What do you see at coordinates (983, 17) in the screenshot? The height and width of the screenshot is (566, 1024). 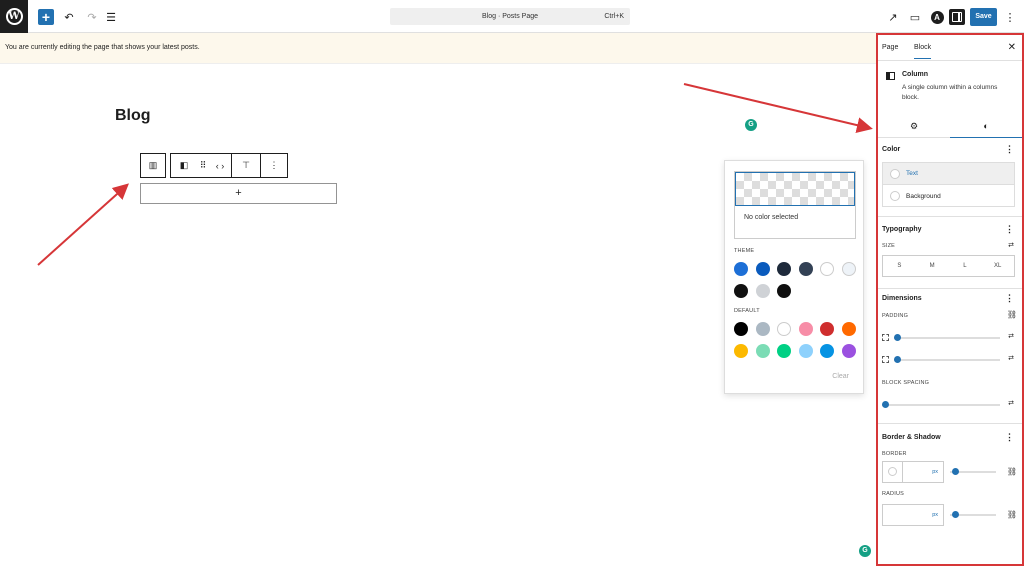 I see `save-button: Save` at bounding box center [983, 17].